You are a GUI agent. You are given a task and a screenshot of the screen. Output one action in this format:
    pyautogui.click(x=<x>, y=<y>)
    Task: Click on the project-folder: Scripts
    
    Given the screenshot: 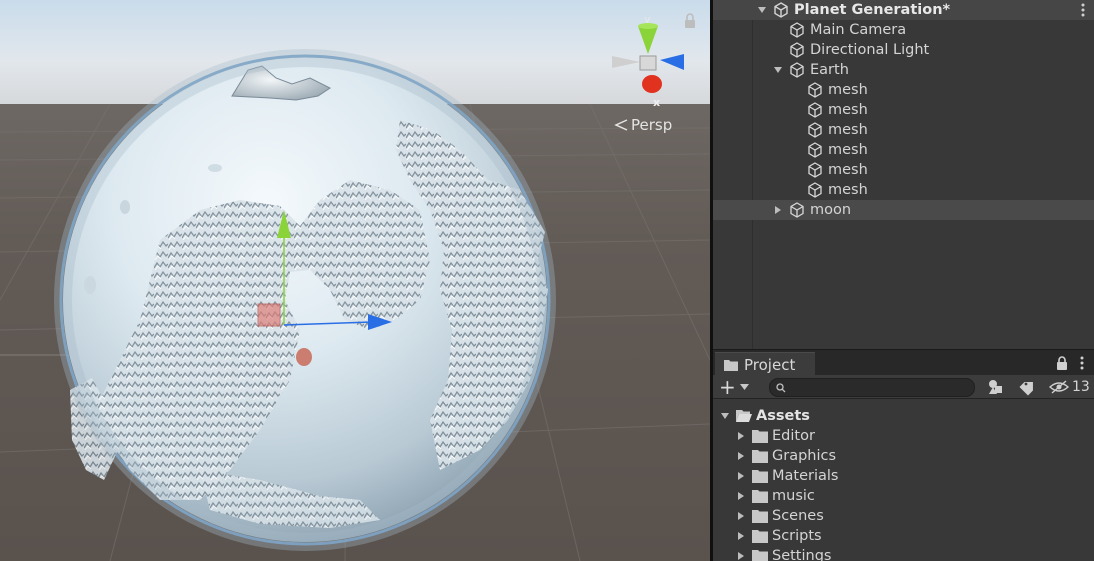 What is the action you would take?
    pyautogui.click(x=903, y=536)
    